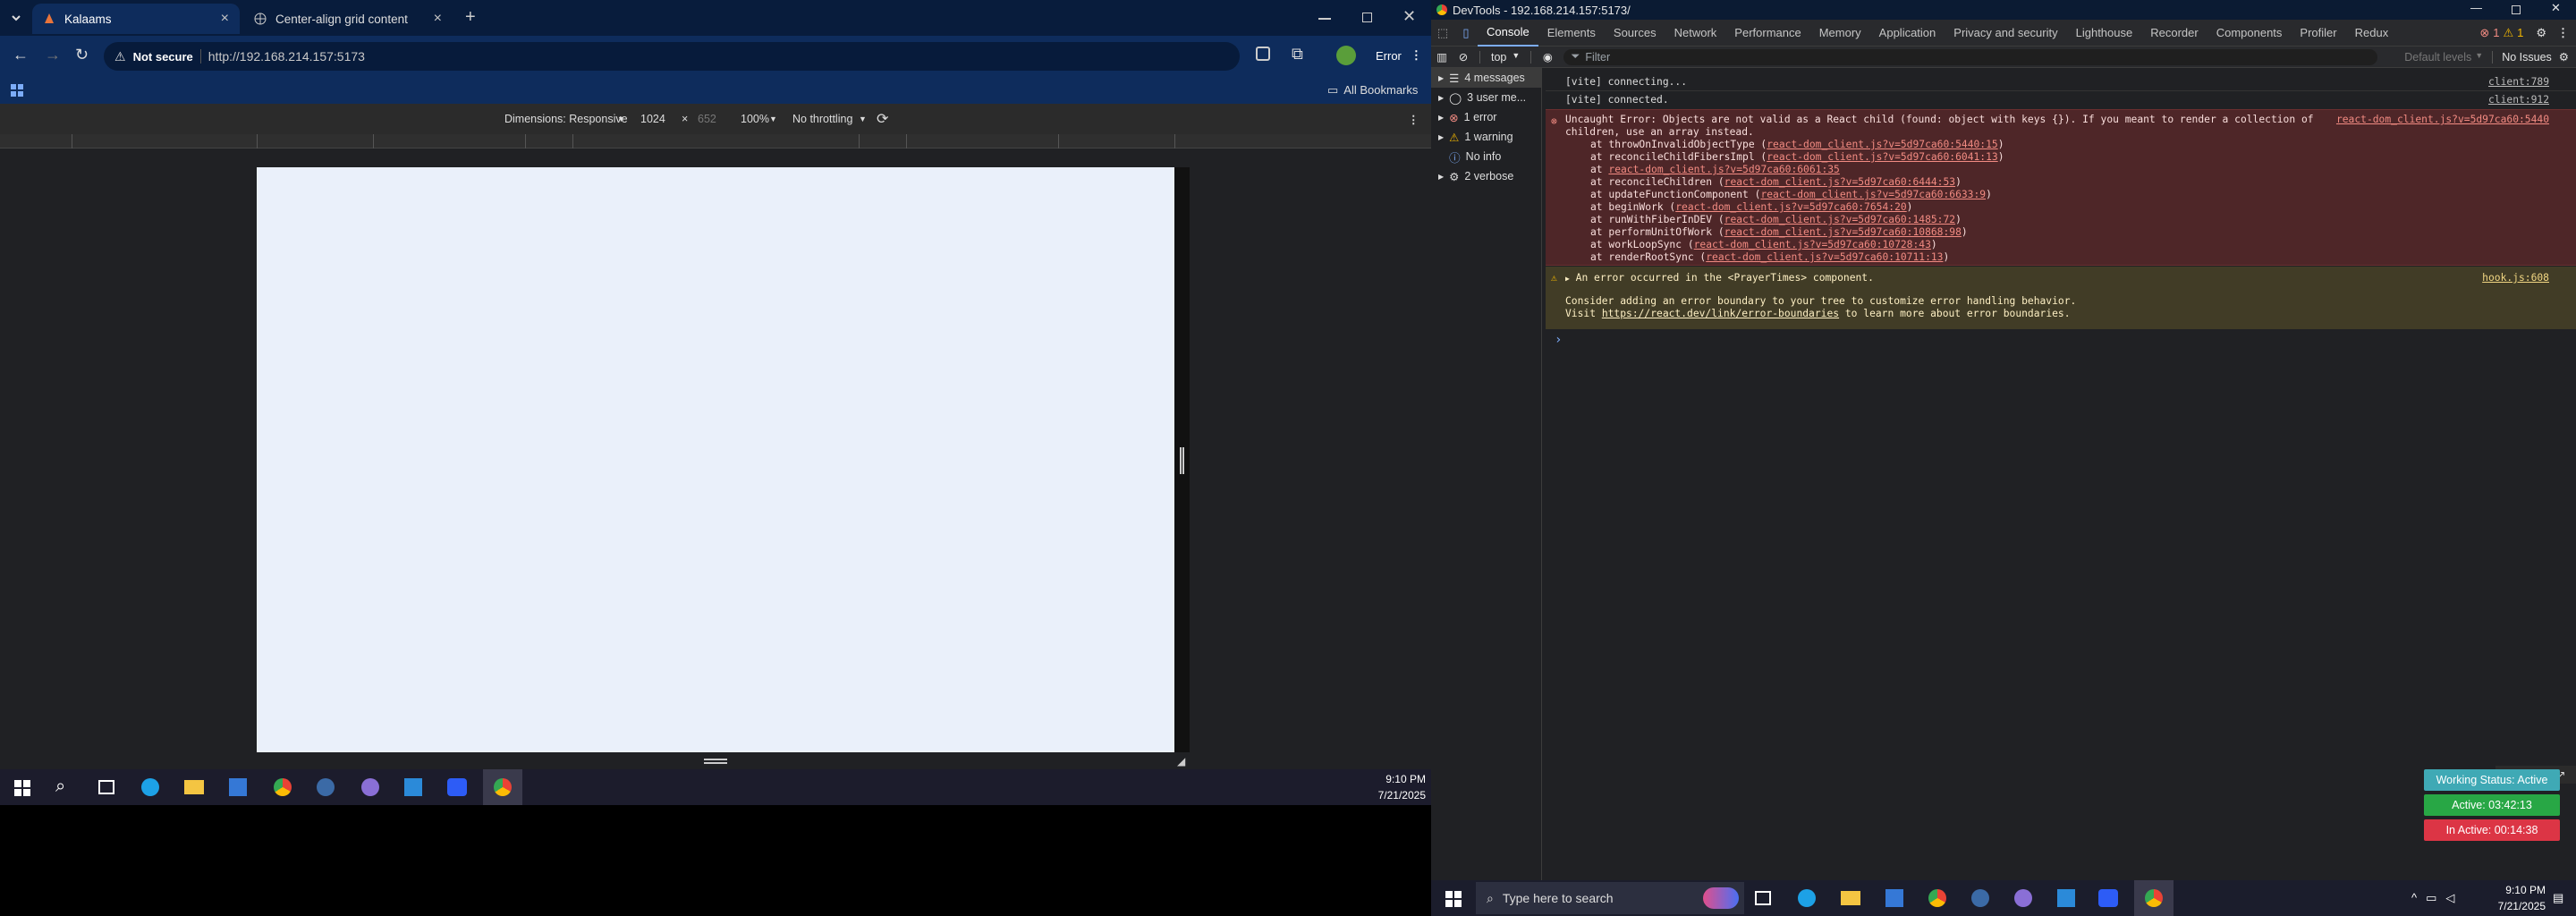 The image size is (2576, 916). I want to click on error-boundaries-link: https://react.dev/link/error-boundaries, so click(1720, 313).